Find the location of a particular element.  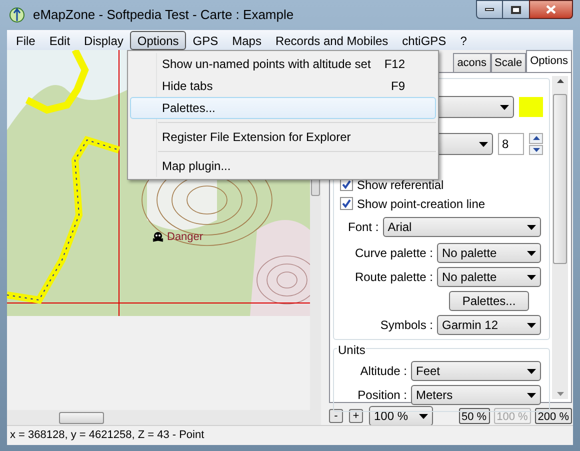

close-button is located at coordinates (551, 9).